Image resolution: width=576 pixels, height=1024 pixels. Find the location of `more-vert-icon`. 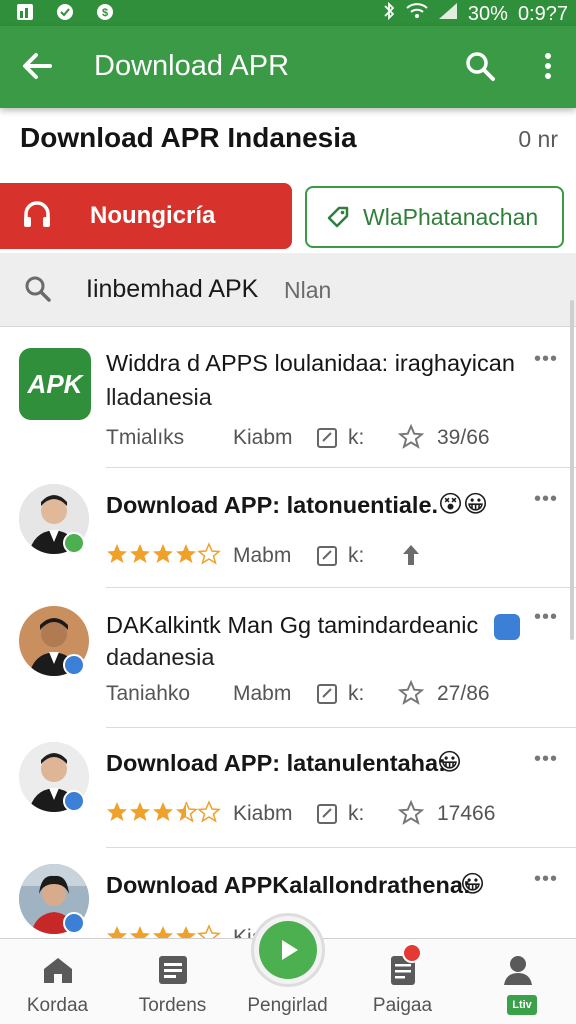

more-vert-icon is located at coordinates (548, 66).